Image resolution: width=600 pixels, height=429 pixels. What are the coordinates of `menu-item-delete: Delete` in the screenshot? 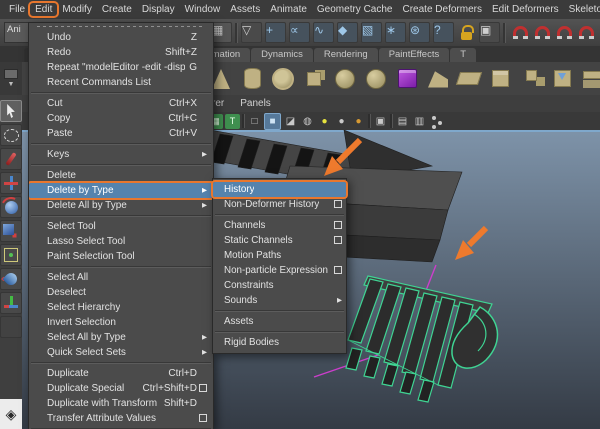 It's located at (121, 175).